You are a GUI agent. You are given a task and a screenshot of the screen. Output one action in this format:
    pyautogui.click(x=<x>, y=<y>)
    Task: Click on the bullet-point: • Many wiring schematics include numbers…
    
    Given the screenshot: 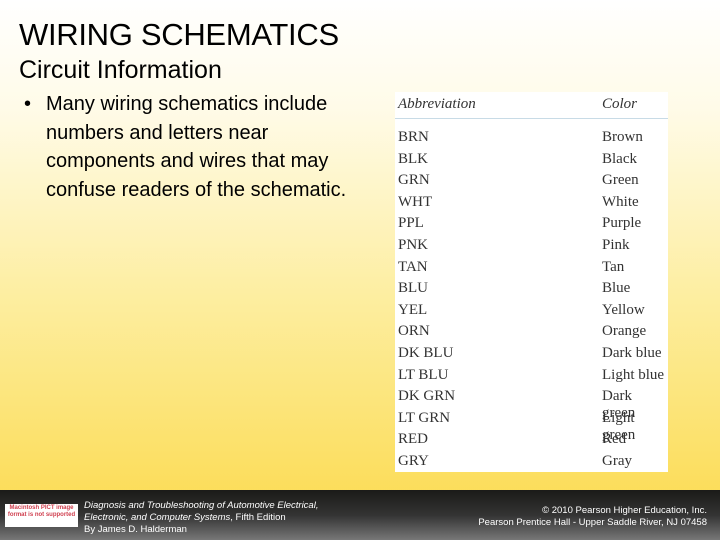 What is the action you would take?
    pyautogui.click(x=194, y=147)
    